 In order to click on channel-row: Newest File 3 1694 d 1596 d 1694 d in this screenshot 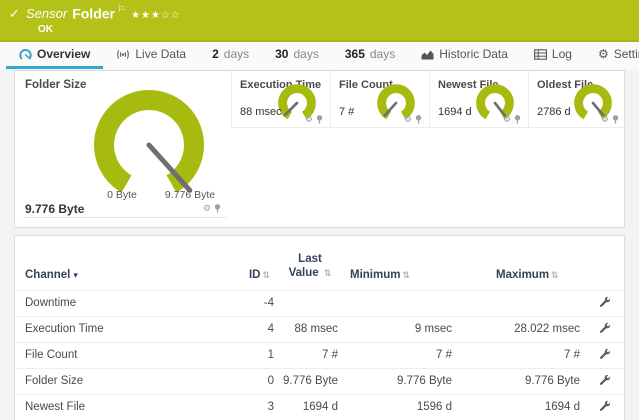, I will do `click(319, 406)`.